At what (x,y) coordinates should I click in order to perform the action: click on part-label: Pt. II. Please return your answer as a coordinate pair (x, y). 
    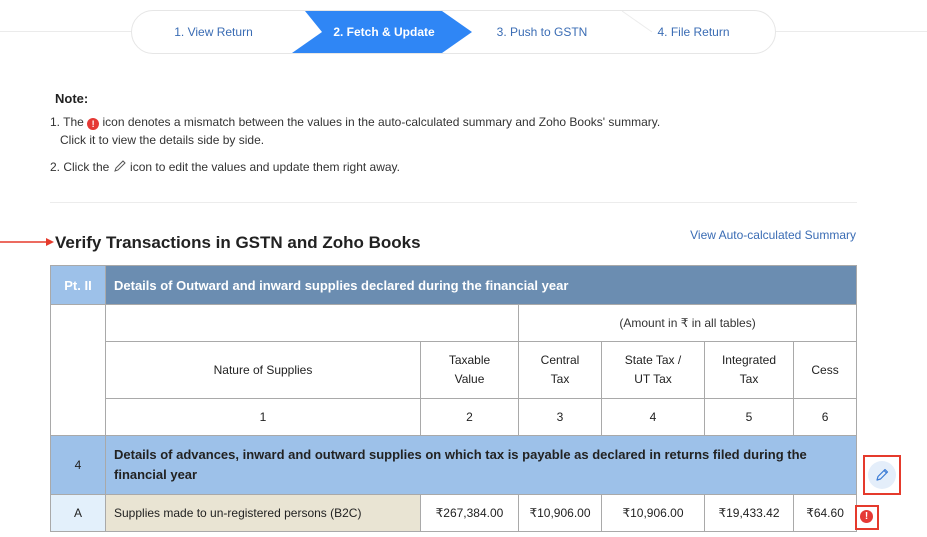
    Looking at the image, I should click on (78, 285).